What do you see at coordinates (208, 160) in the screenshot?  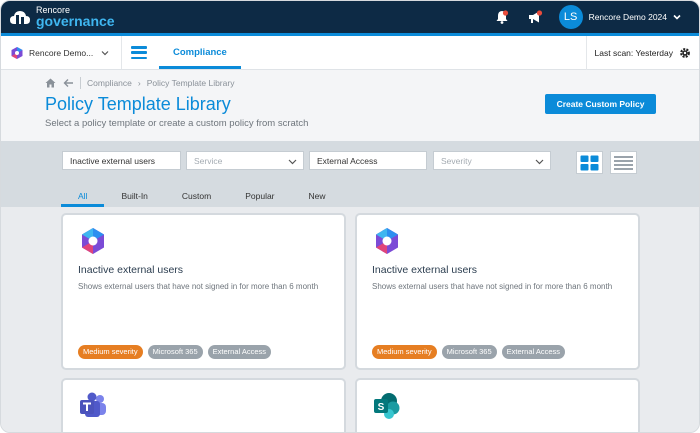 I see `service-placeholder: Service` at bounding box center [208, 160].